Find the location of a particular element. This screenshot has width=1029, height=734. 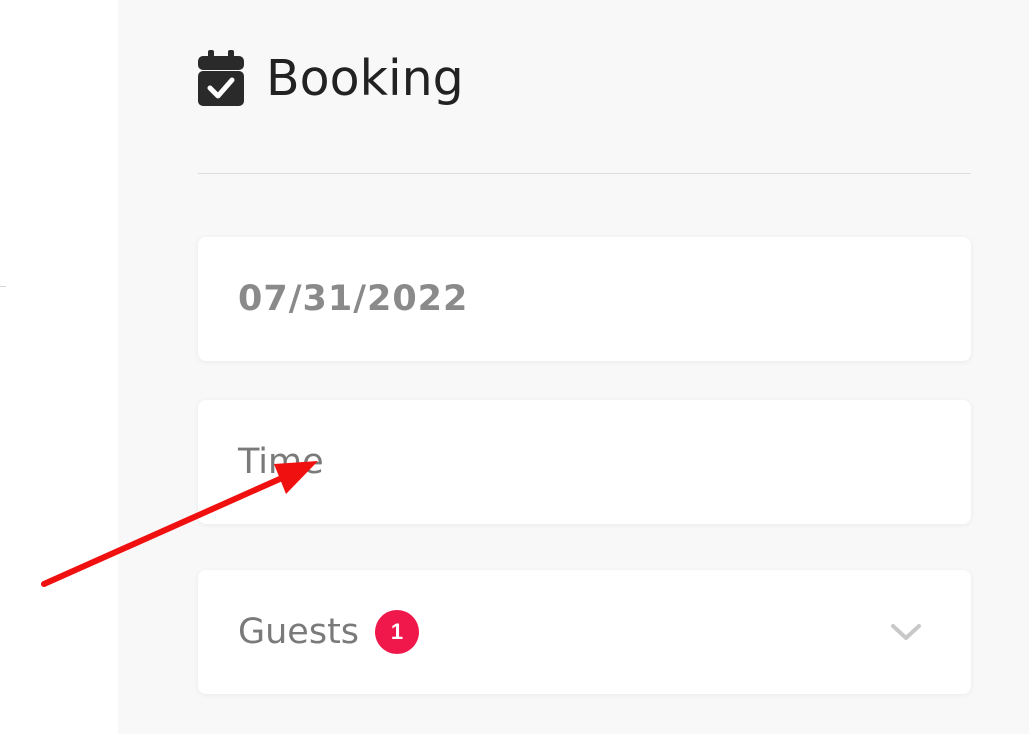

date-value: 07/31/2022 is located at coordinates (353, 299).